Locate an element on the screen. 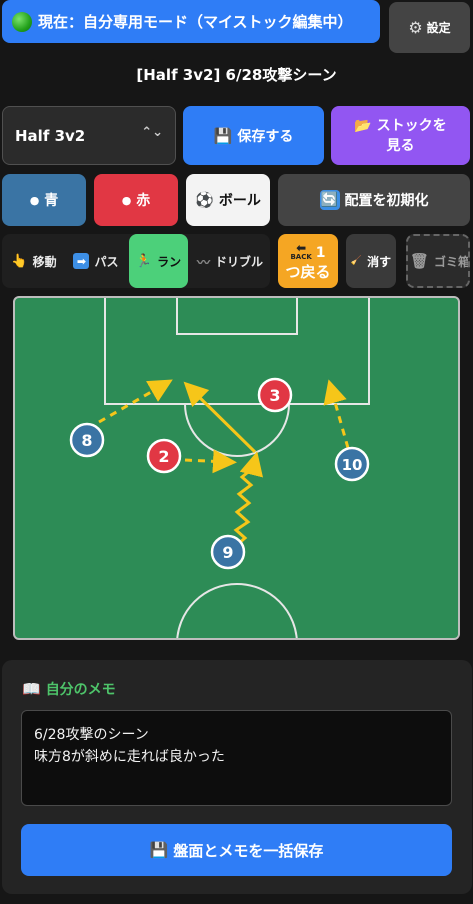 This screenshot has width=473, height=904. memo-title: 📖 自分のメモ is located at coordinates (69, 689).